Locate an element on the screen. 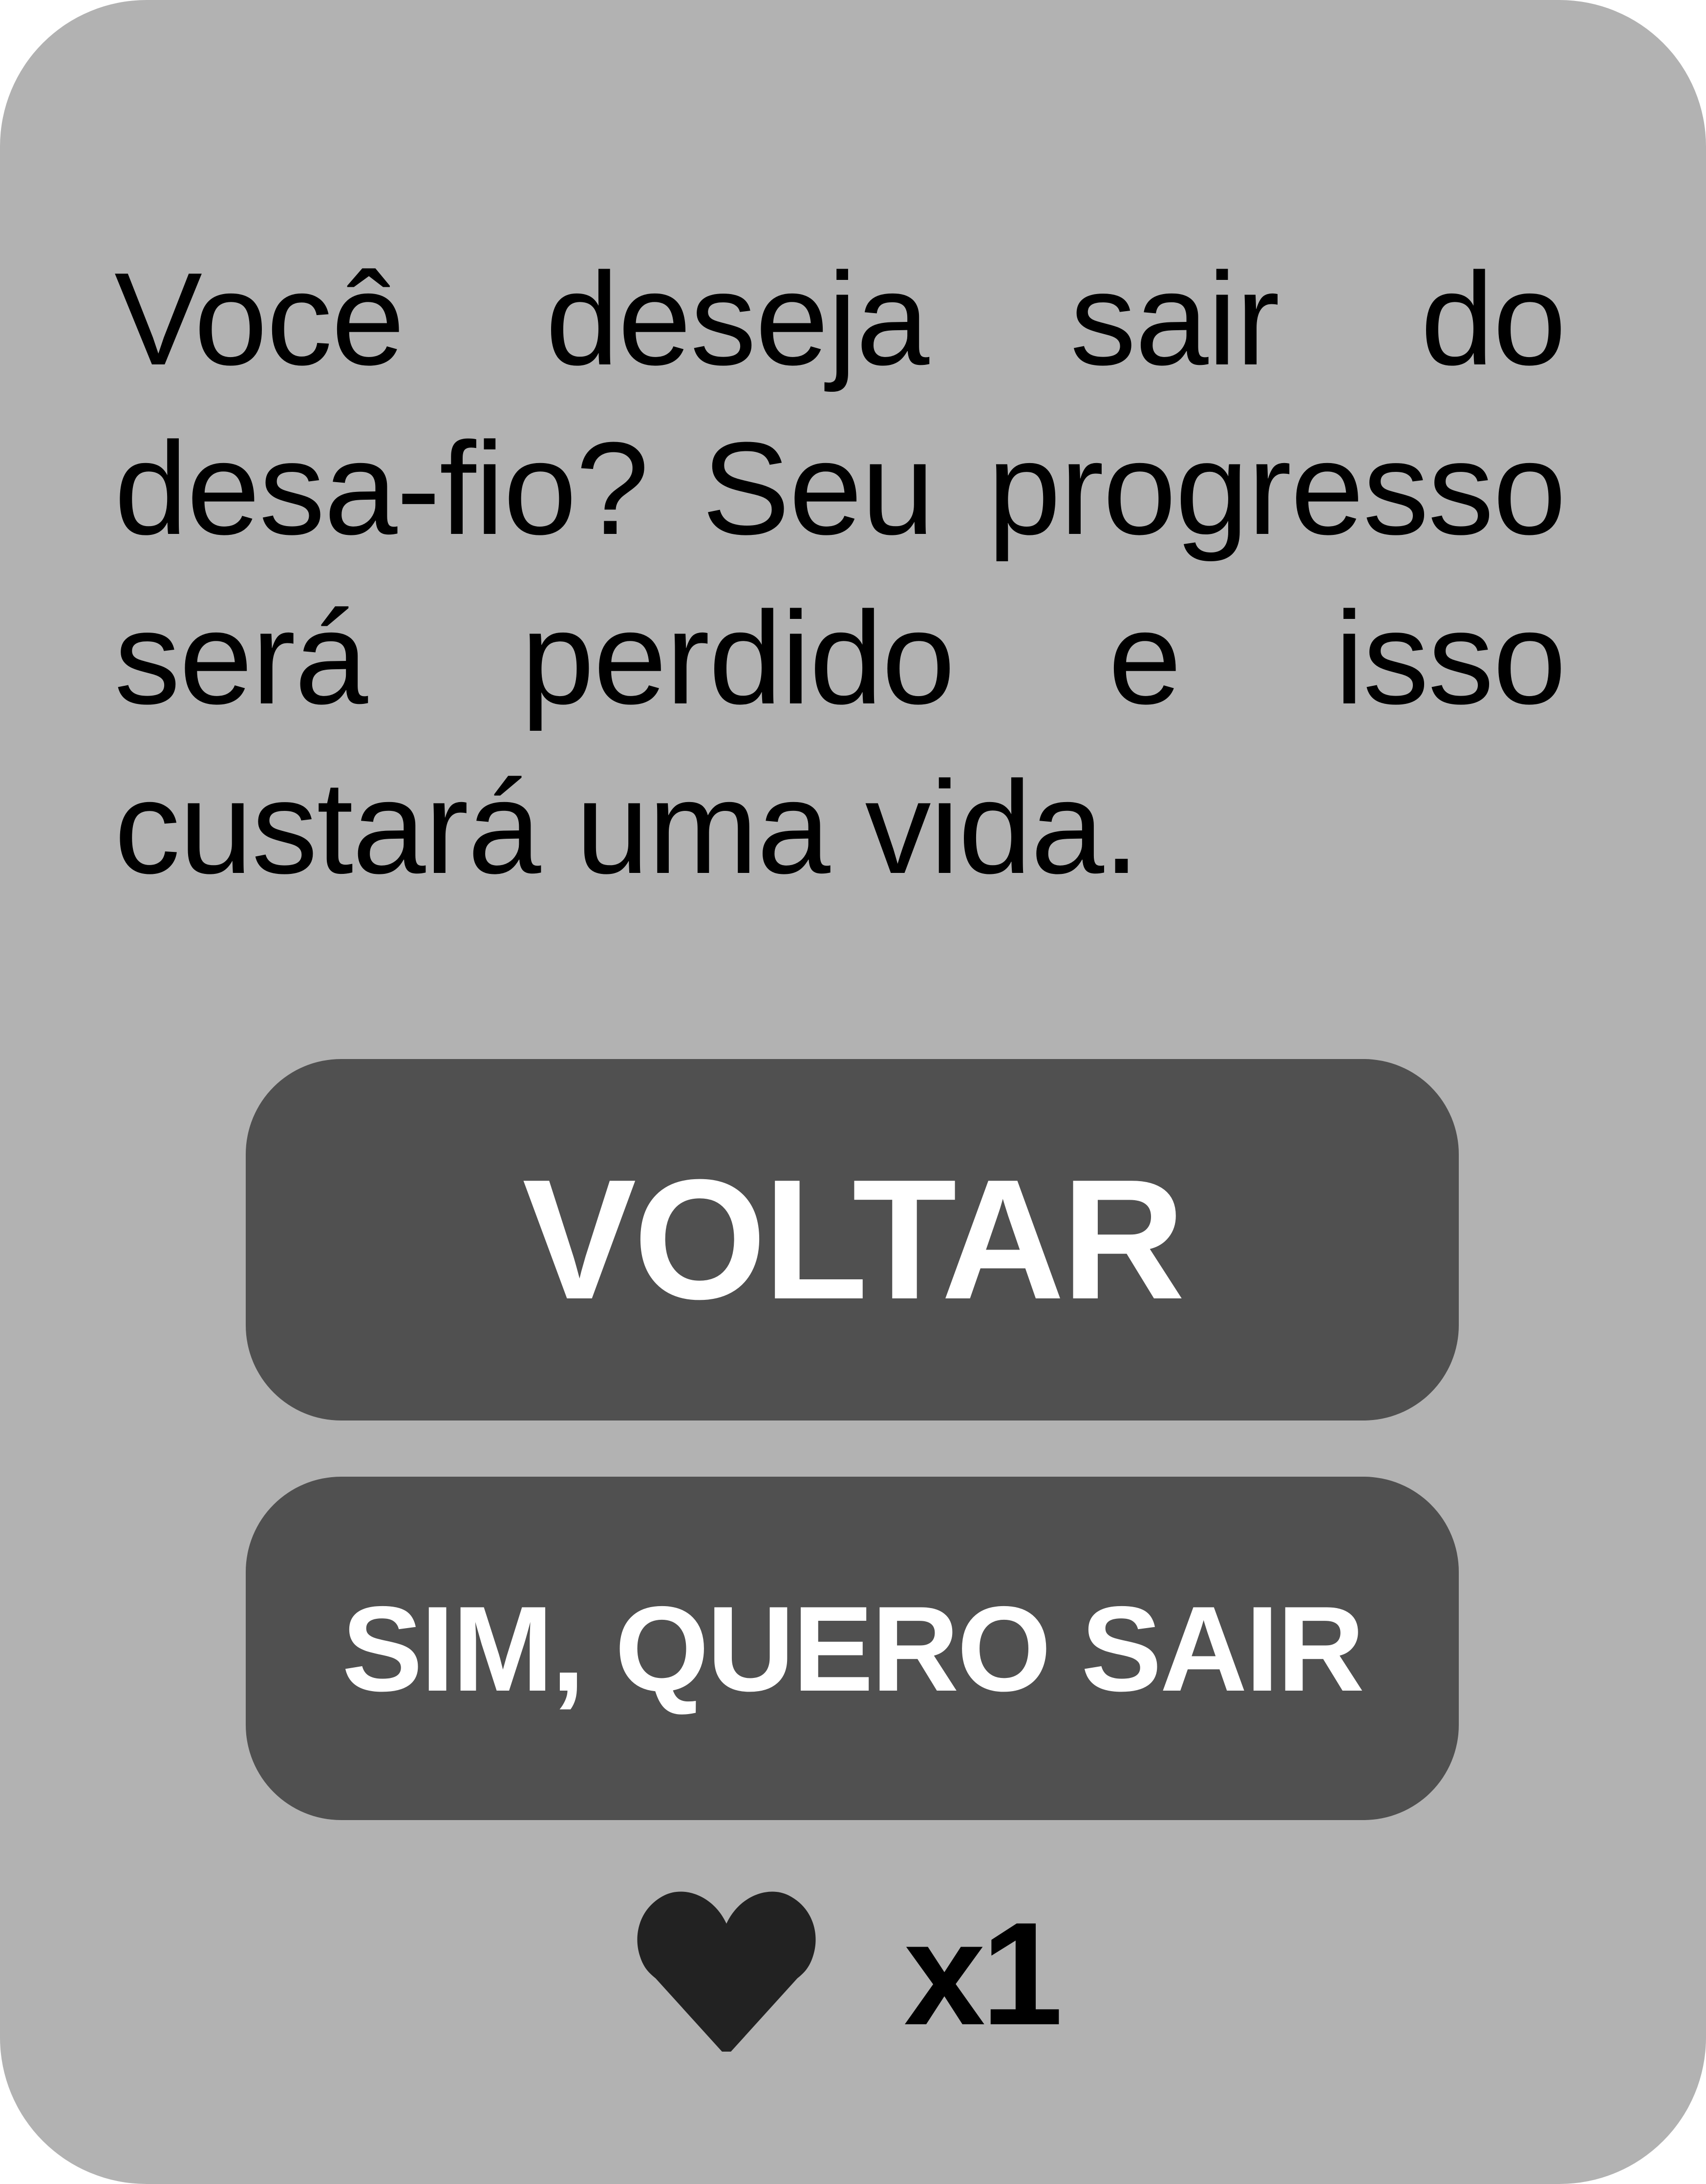 This screenshot has height=2184, width=1706. lives-cost-count: x1 is located at coordinates (983, 1973).